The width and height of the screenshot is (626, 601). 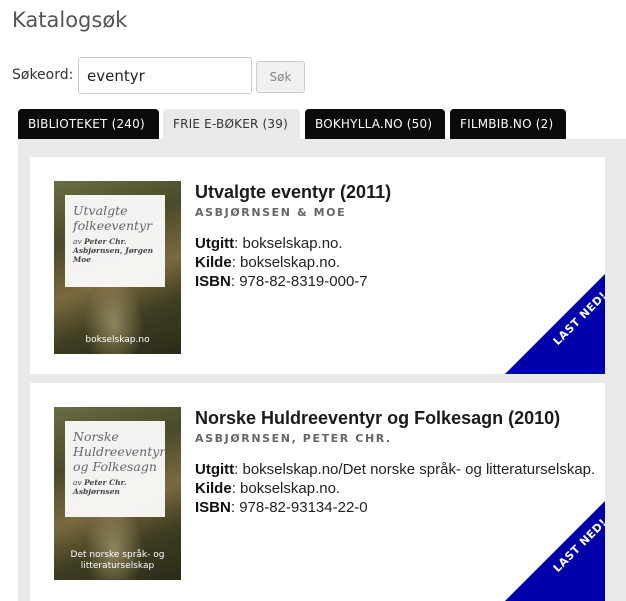 I want to click on page-title: Katalogsøk, so click(x=70, y=20).